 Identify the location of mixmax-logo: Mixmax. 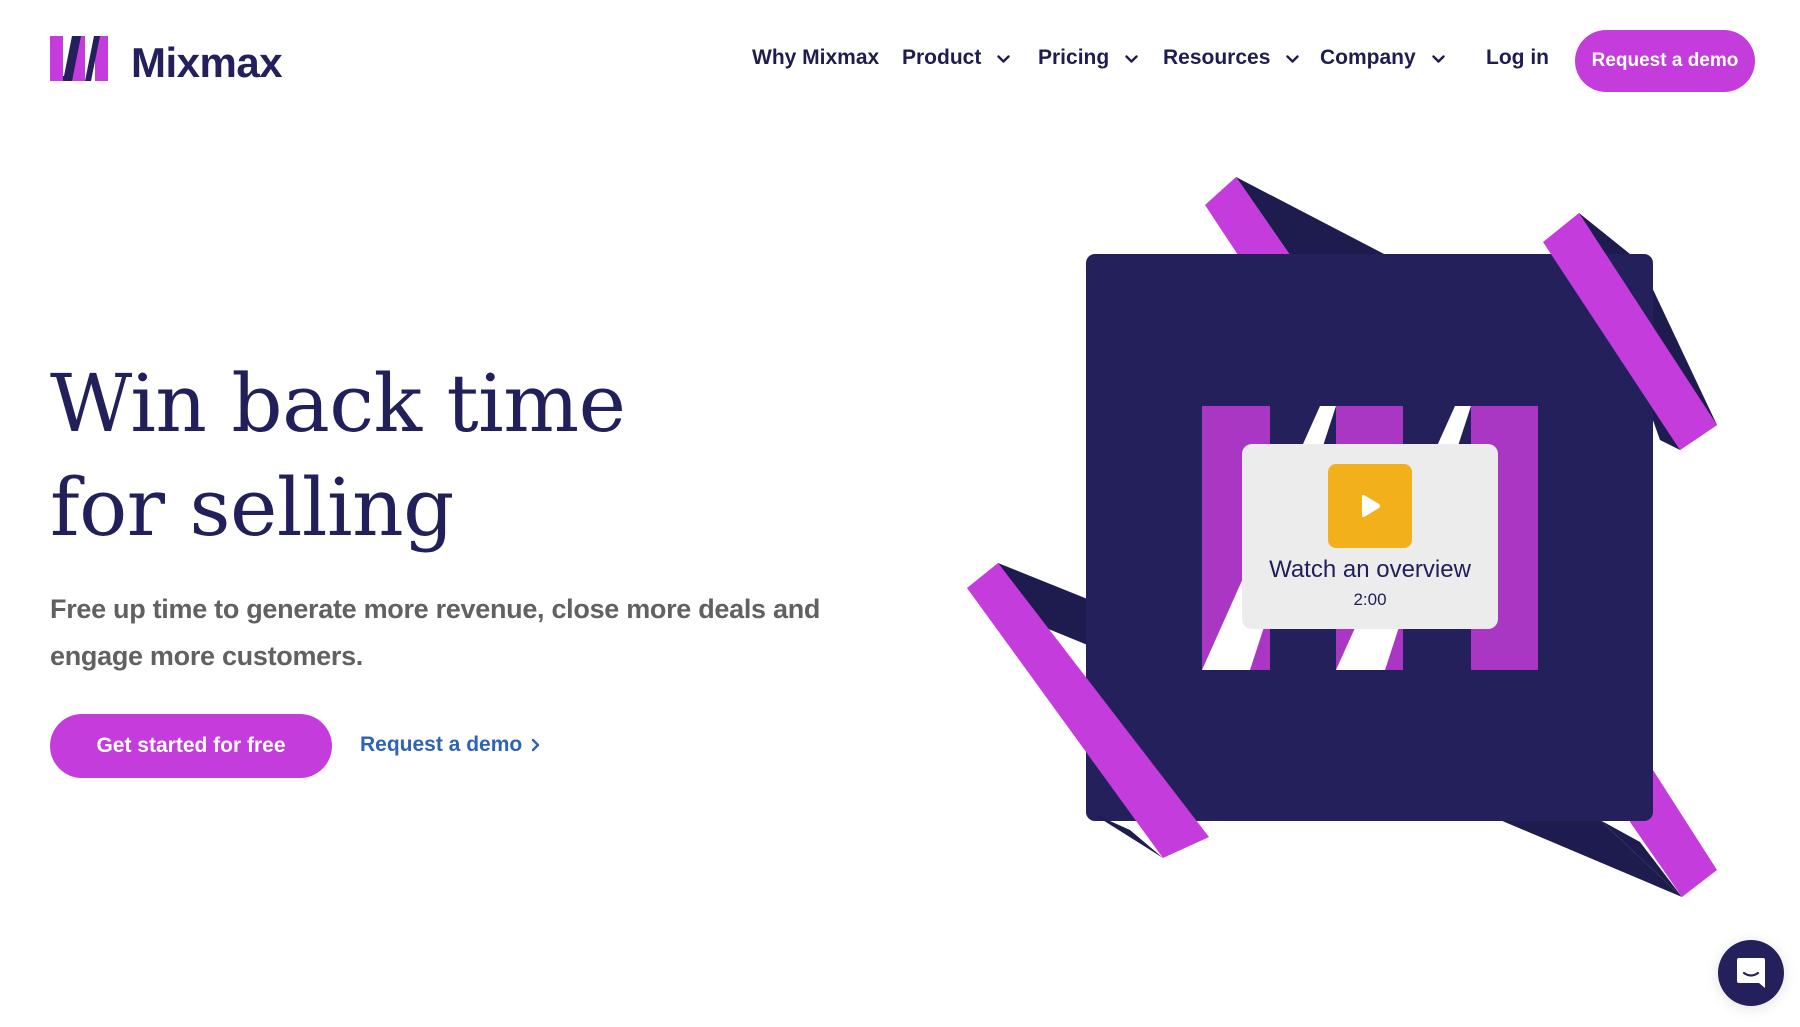
(166, 59).